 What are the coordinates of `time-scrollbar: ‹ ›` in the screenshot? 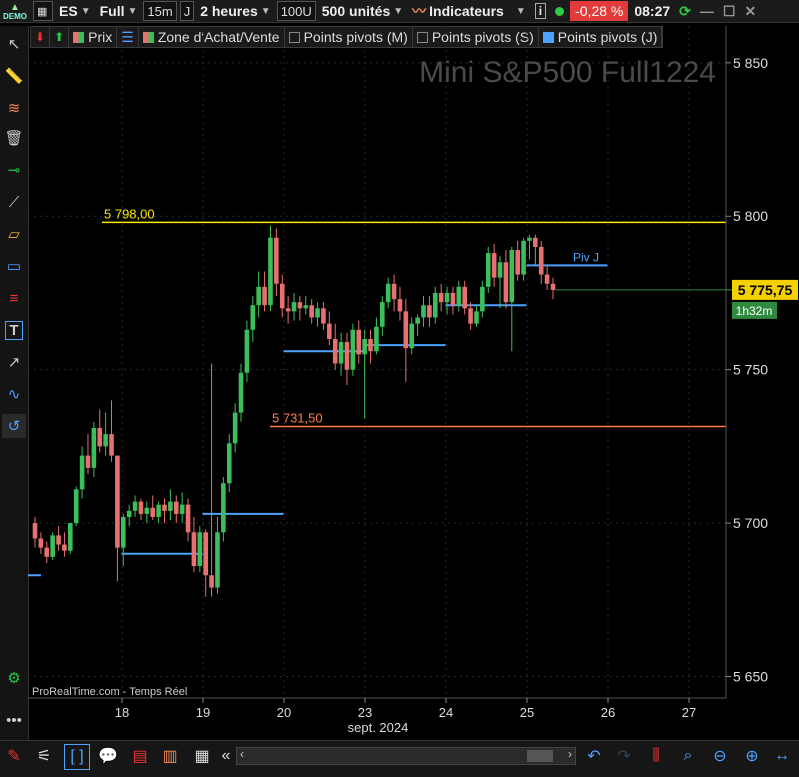 It's located at (406, 756).